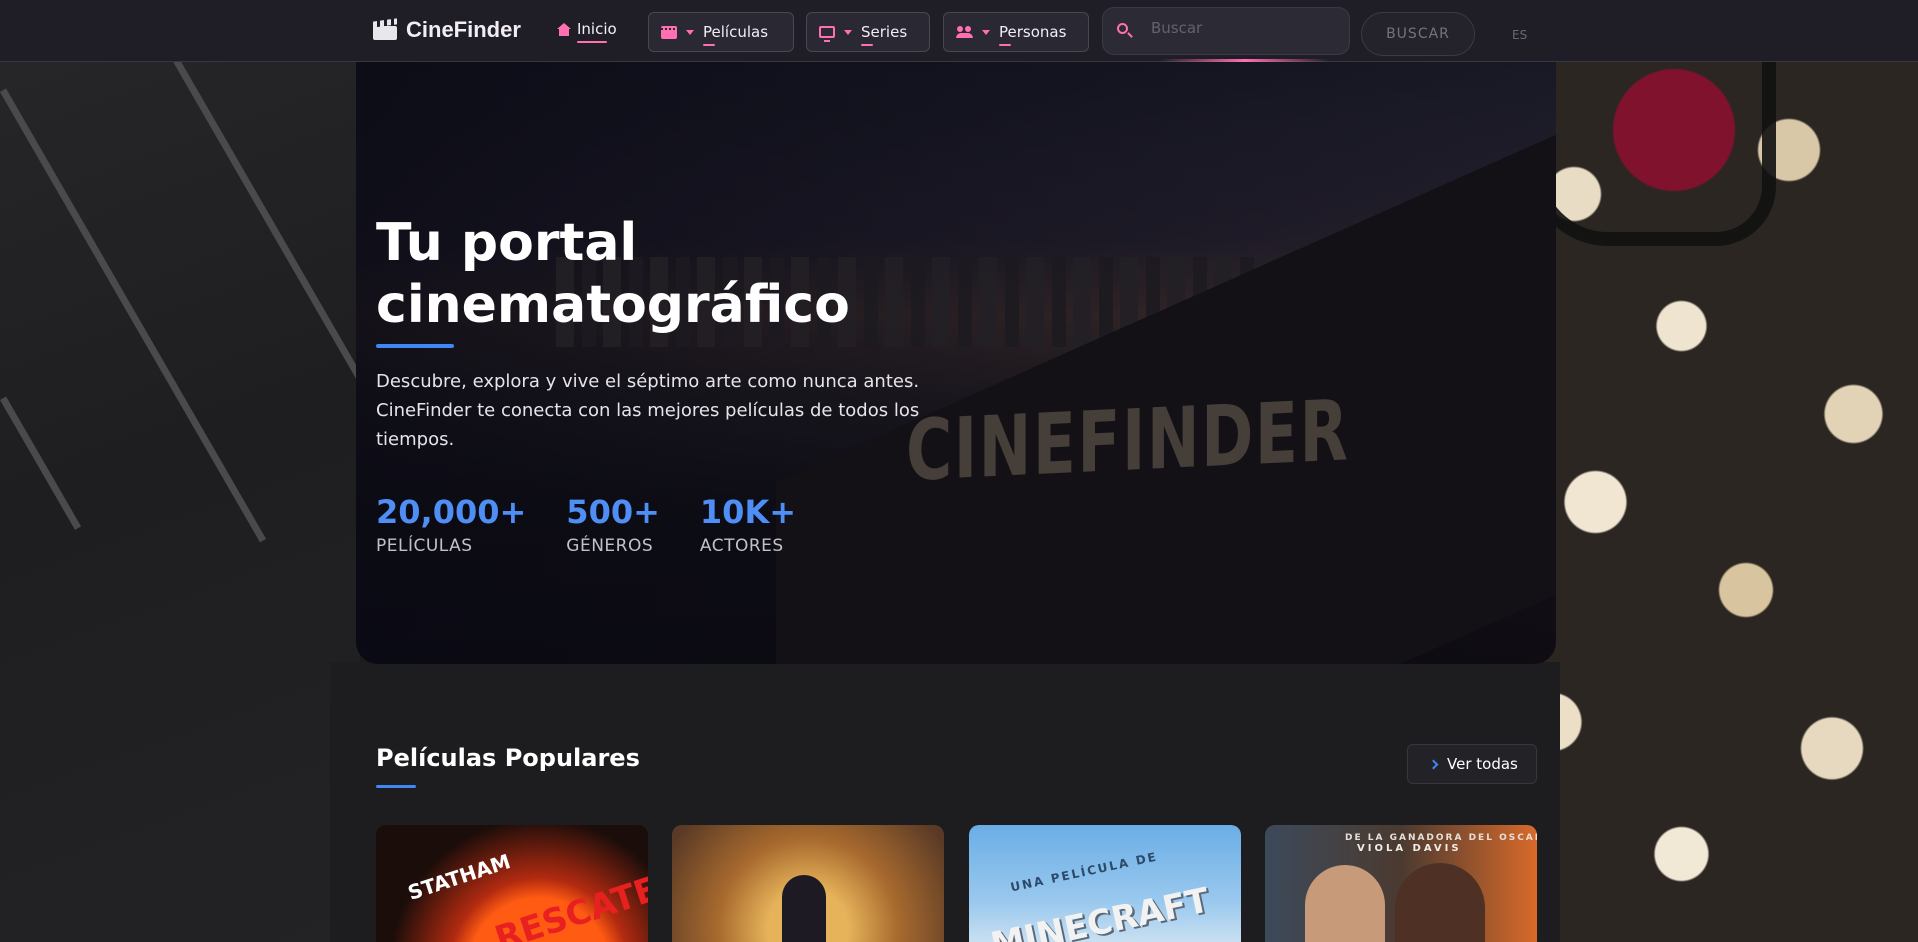  I want to click on nav-dropdown-peliculas: Películas, so click(721, 32).